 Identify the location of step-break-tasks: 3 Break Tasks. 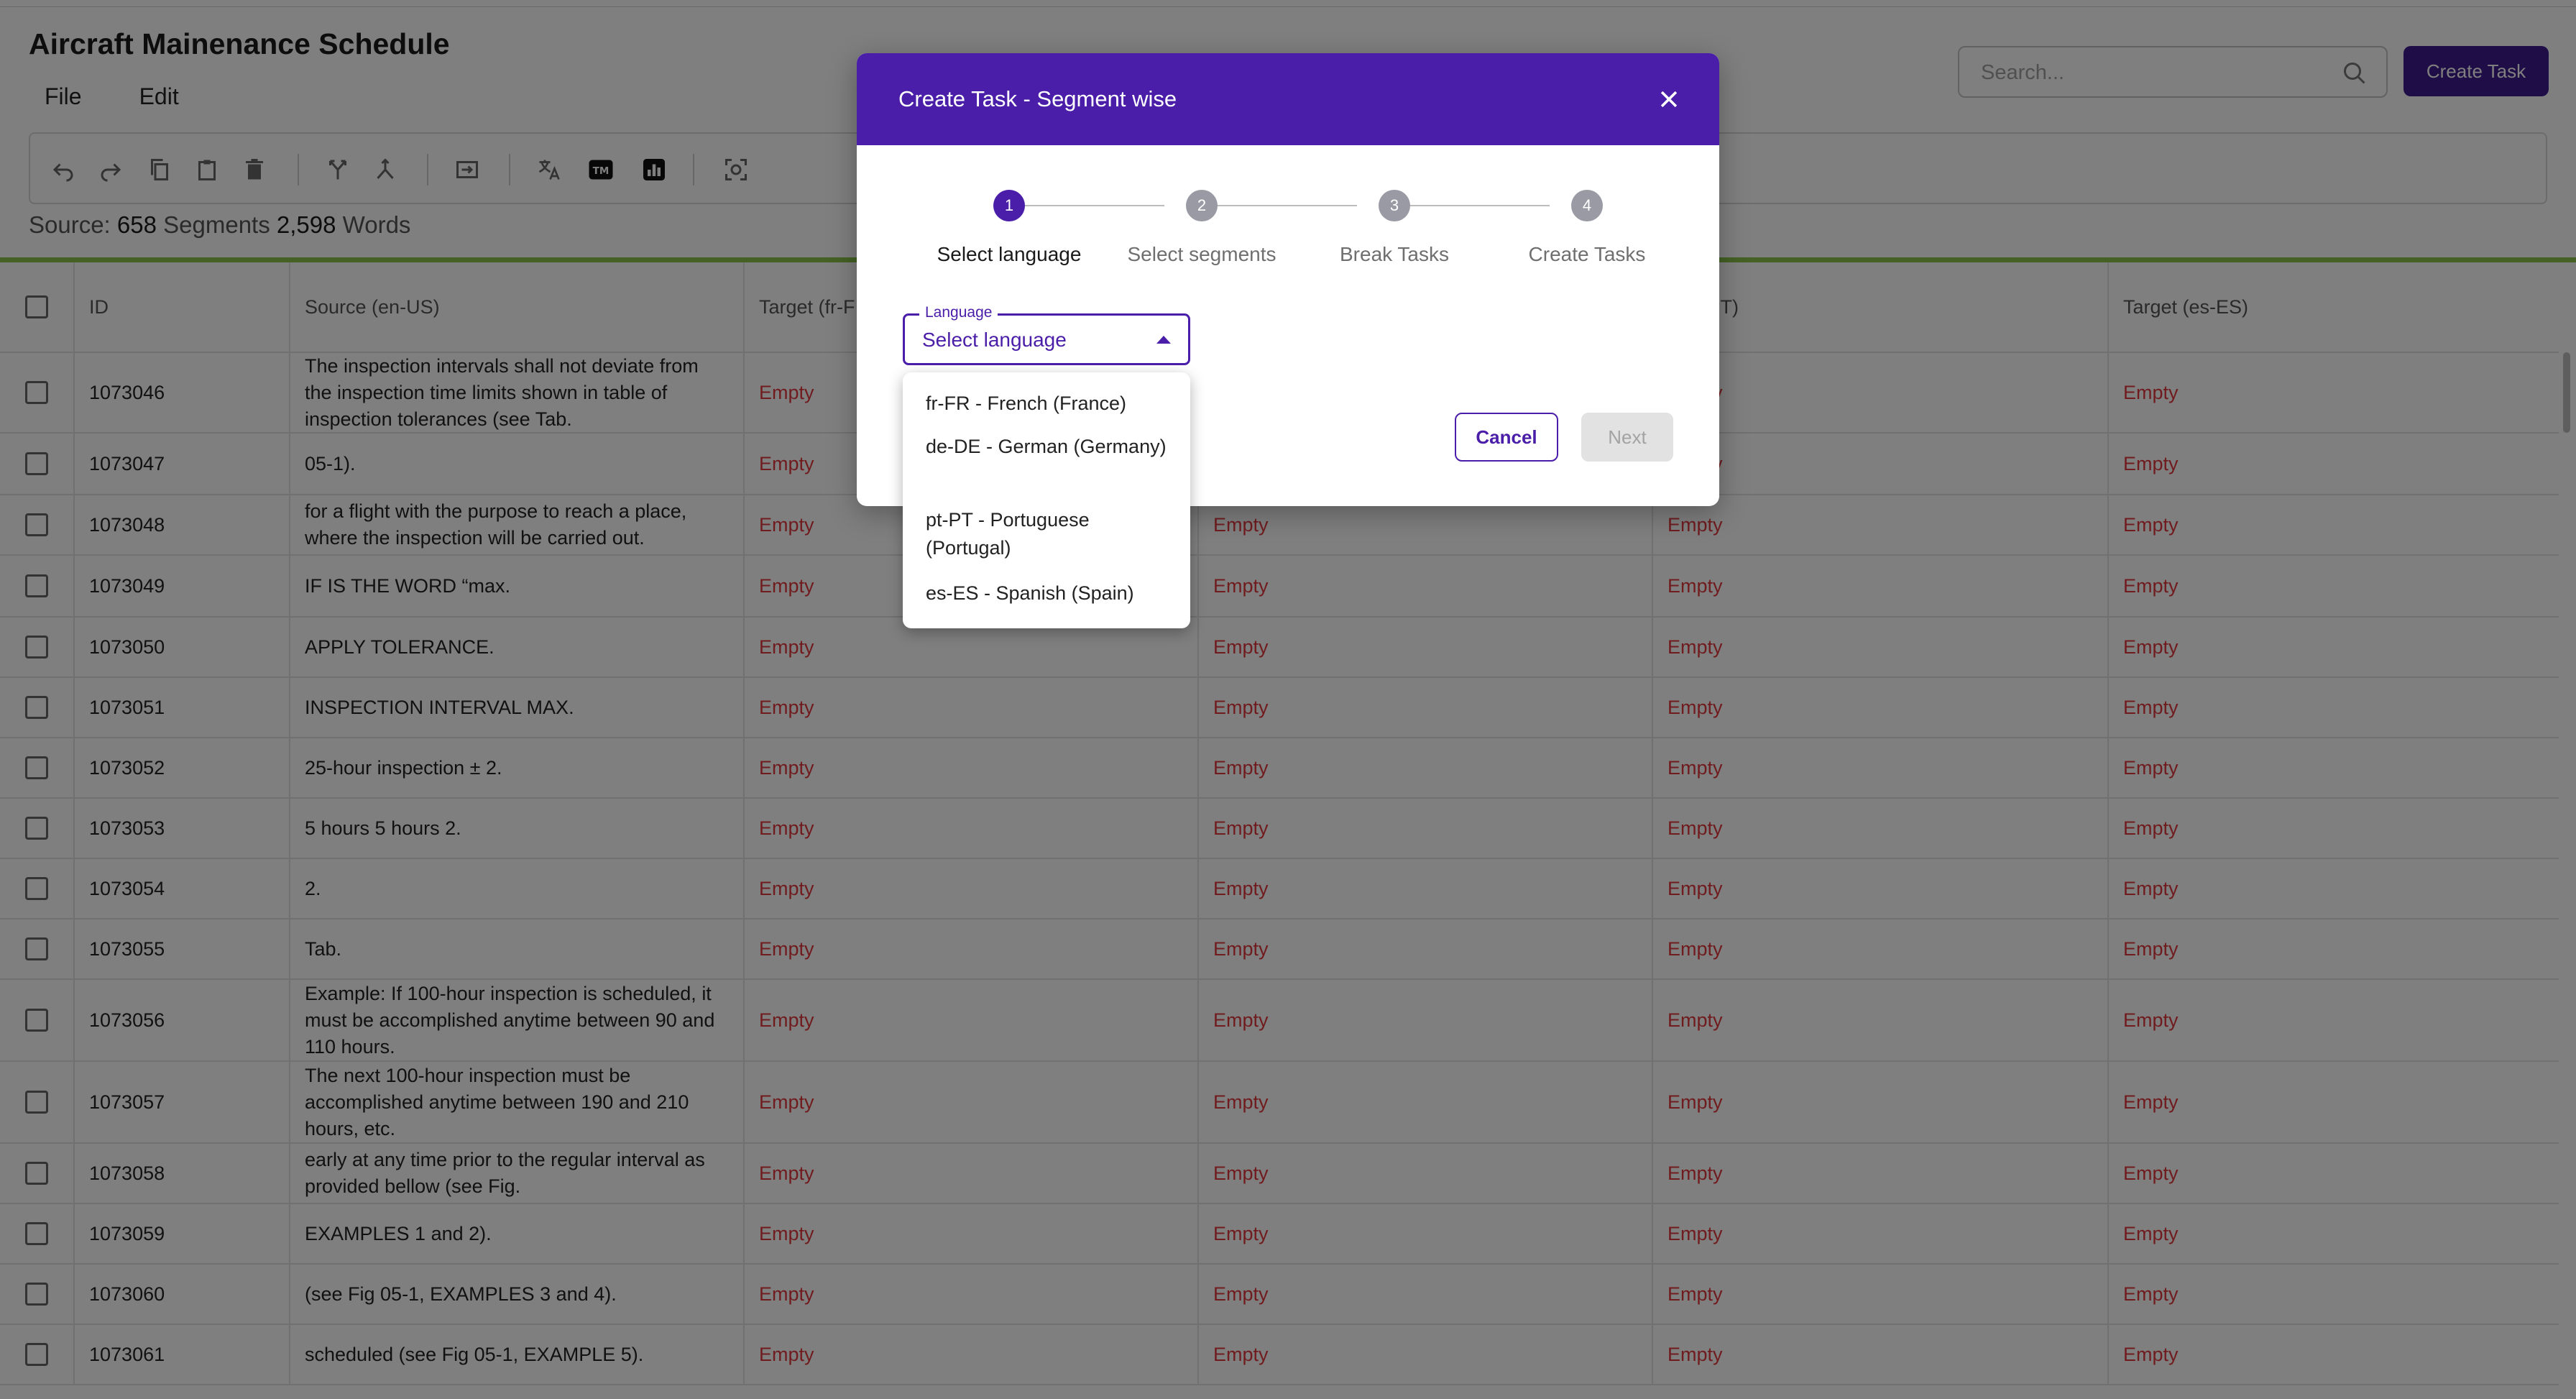
(1394, 228).